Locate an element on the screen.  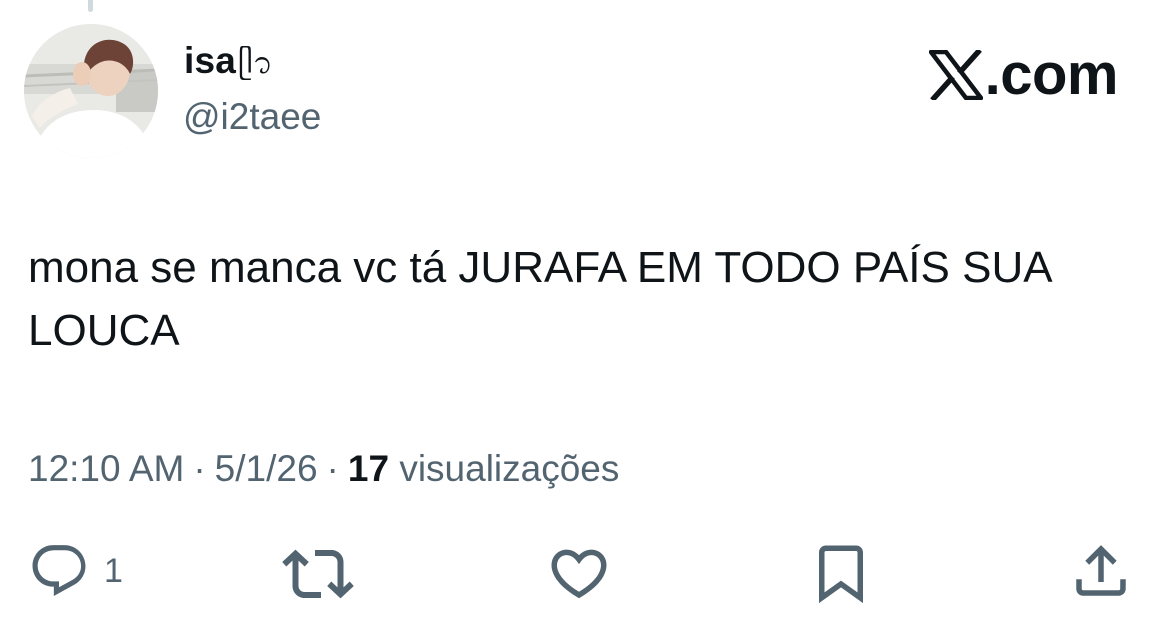
share-icon is located at coordinates (1101, 570).